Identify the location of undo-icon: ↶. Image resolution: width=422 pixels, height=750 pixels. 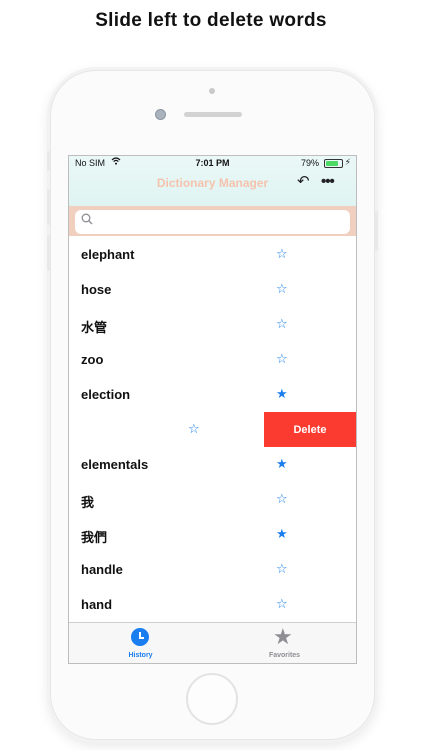
(303, 181).